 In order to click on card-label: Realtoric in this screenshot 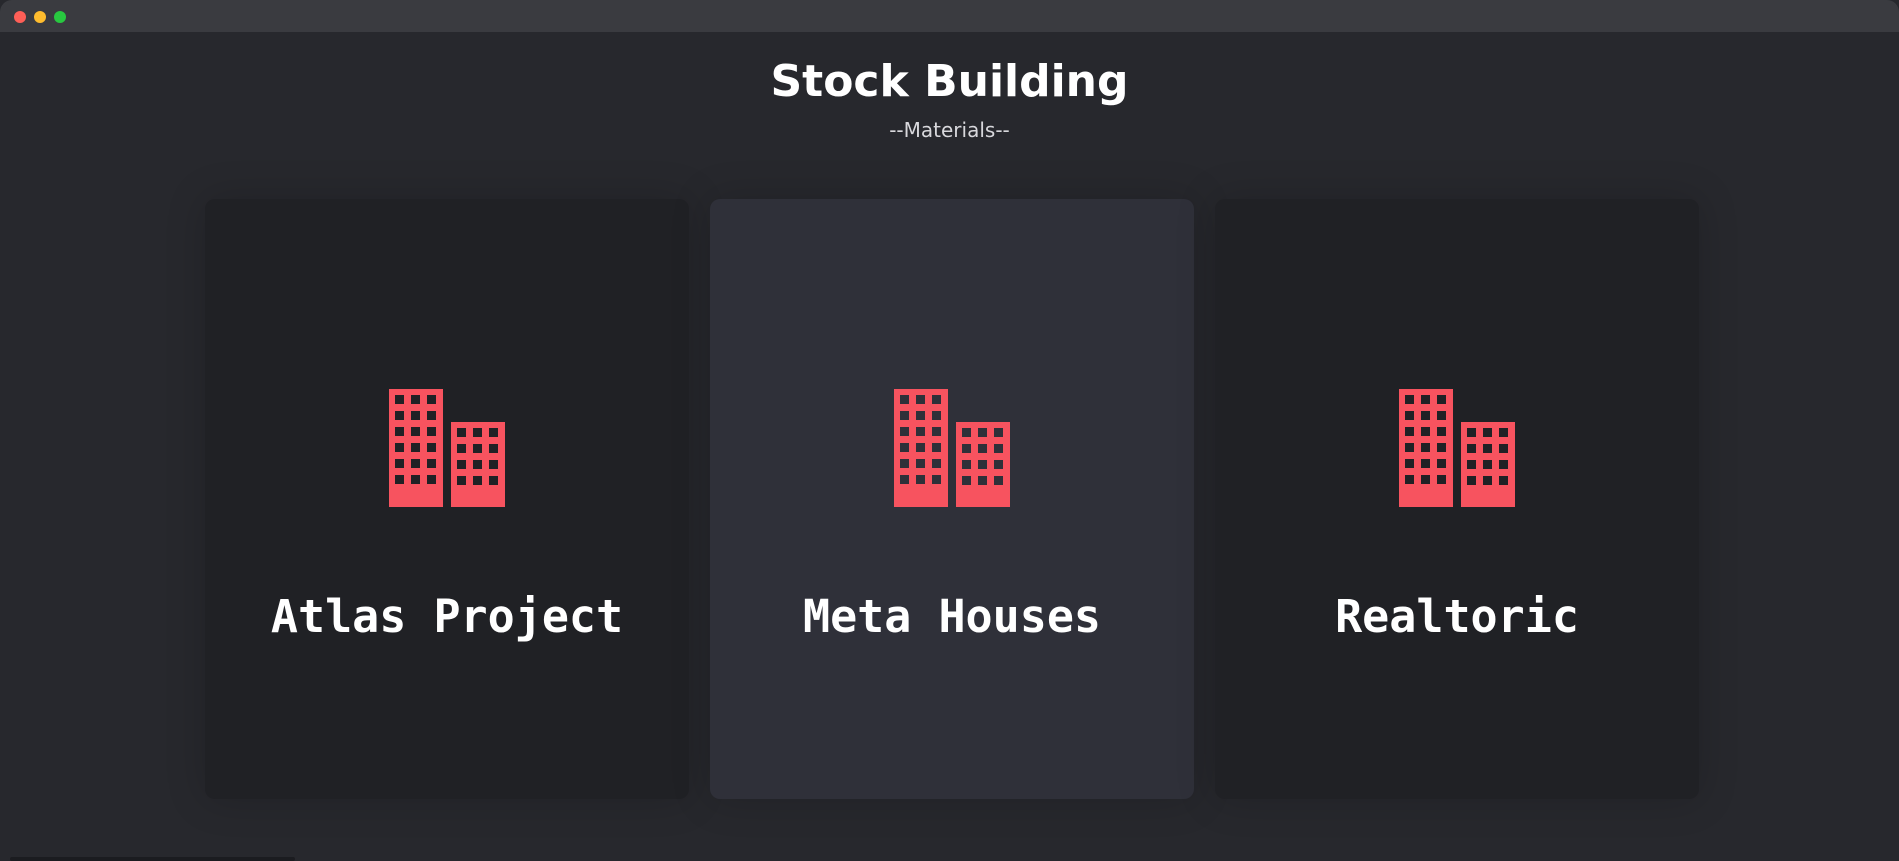, I will do `click(1457, 616)`.